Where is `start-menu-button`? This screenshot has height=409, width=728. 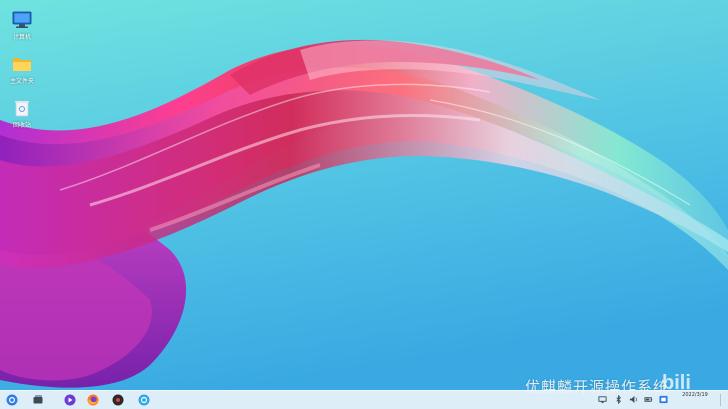
start-menu-button is located at coordinates (12, 400).